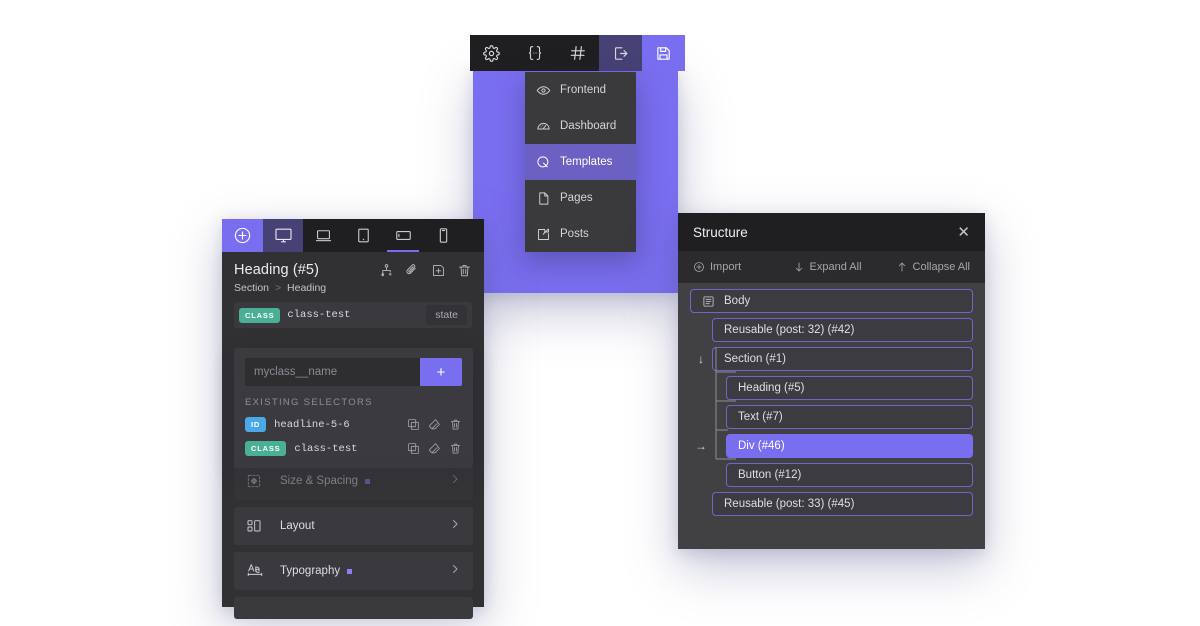  I want to click on tree-row: Body, so click(831, 303).